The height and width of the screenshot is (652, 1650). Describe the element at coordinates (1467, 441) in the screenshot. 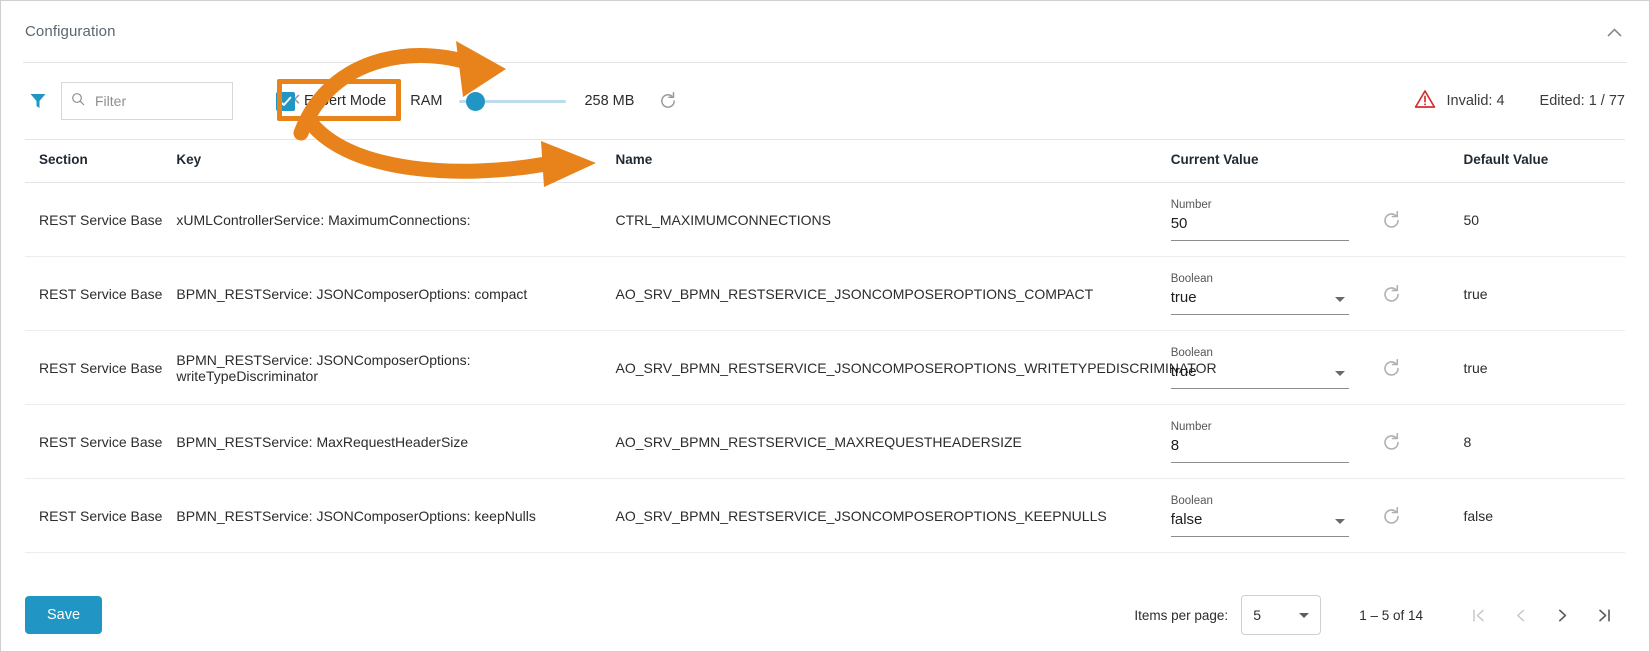

I see `default-value-text: 8` at that location.